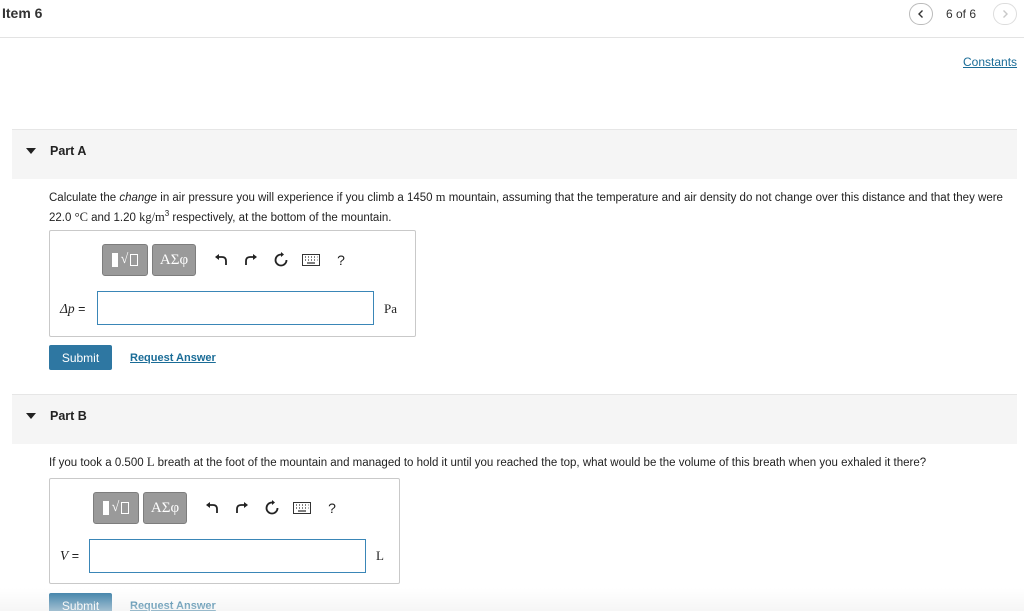  What do you see at coordinates (380, 555) in the screenshot?
I see `part-b-unit: L` at bounding box center [380, 555].